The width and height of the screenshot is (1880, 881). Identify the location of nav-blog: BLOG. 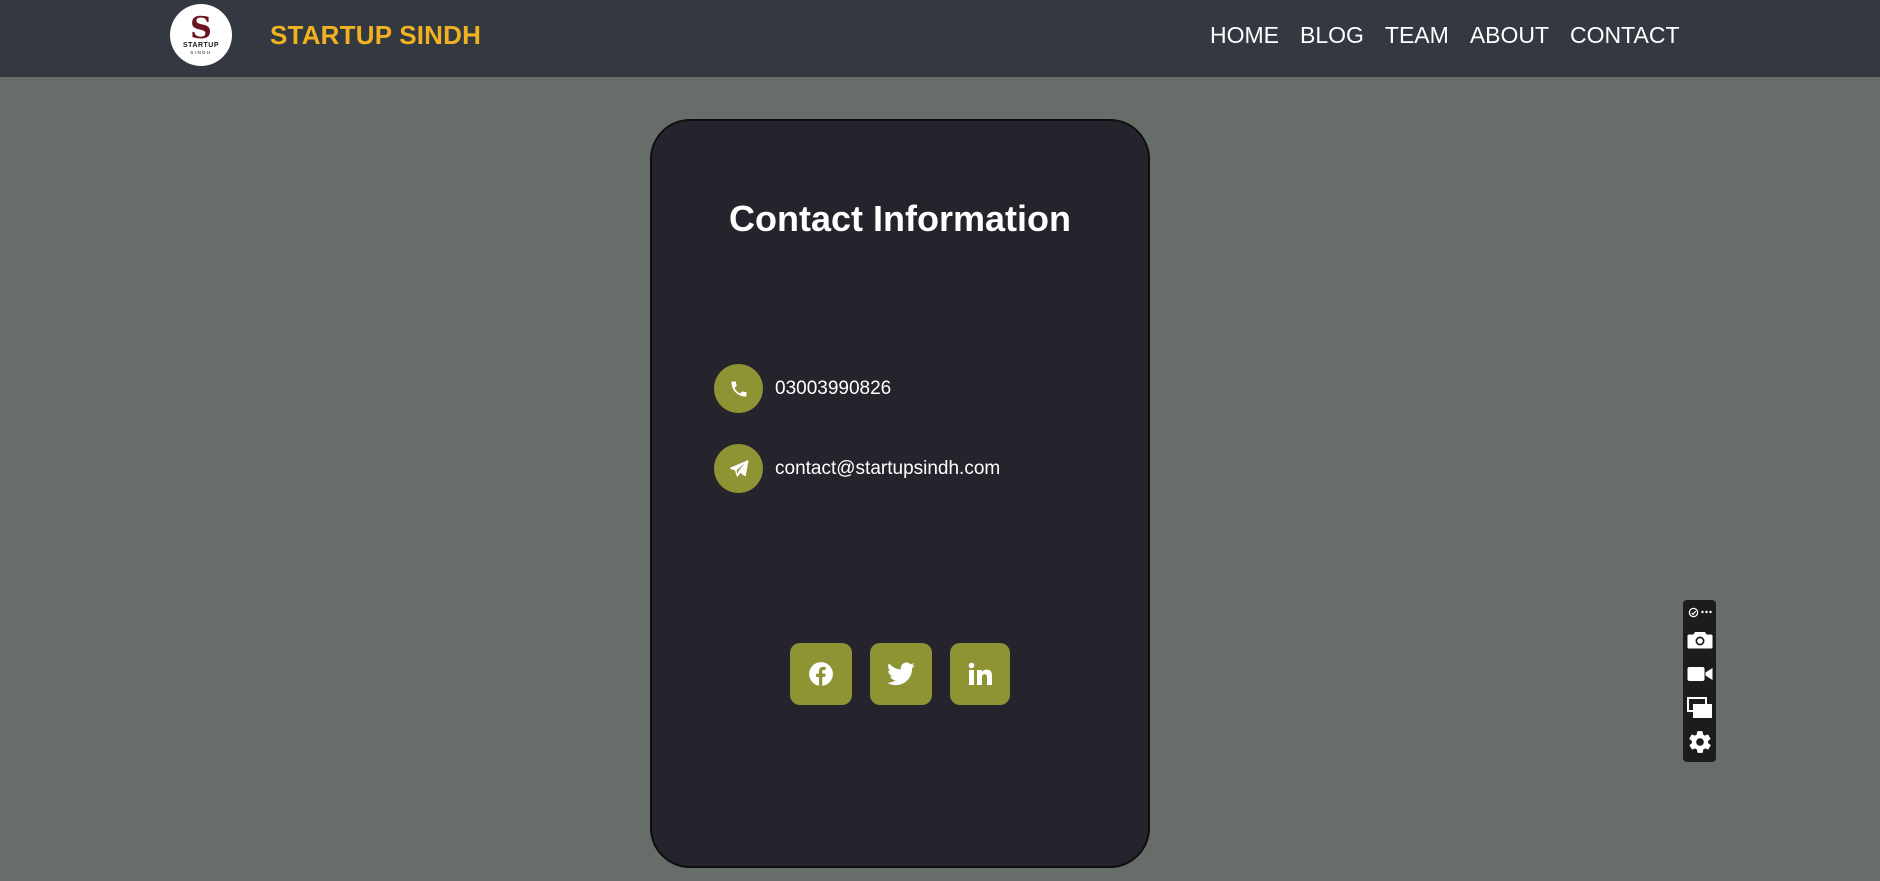
(1332, 35).